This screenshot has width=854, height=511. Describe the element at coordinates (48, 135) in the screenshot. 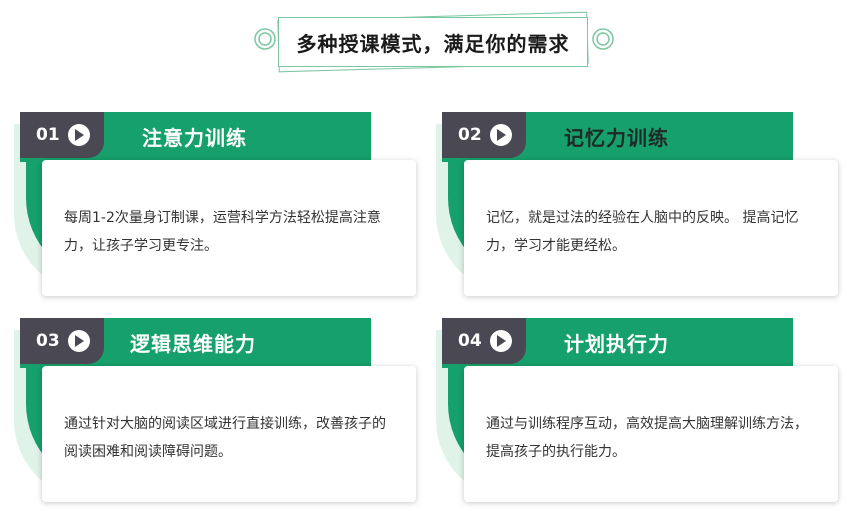

I see `card-number: 01` at that location.